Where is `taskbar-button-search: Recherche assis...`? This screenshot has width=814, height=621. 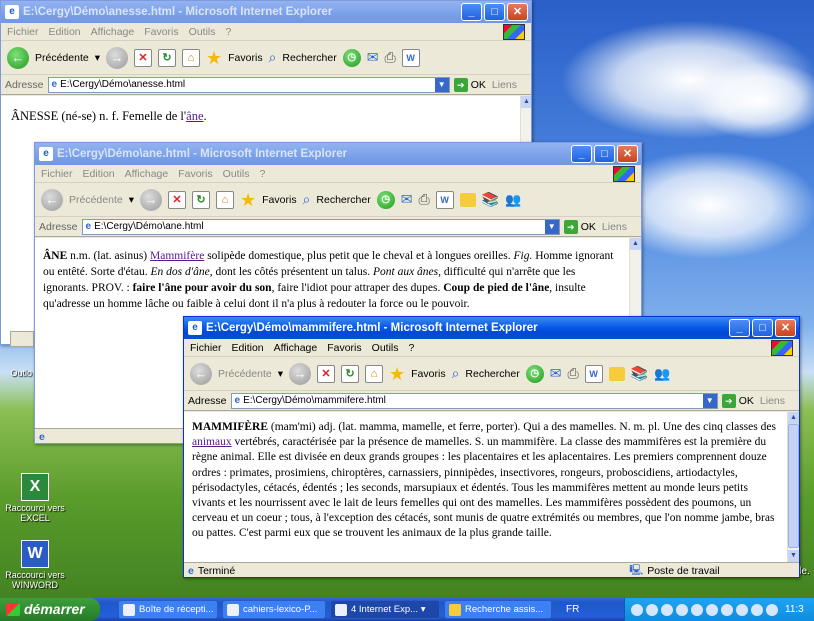
taskbar-button-search: Recherche assis... is located at coordinates (498, 609).